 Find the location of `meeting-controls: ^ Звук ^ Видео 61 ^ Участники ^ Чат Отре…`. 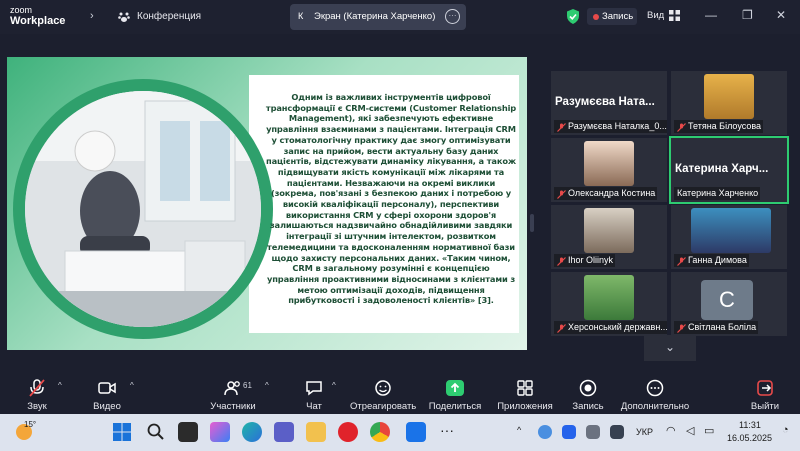

meeting-controls: ^ Звук ^ Видео 61 ^ Участники ^ Чат Отре… is located at coordinates (400, 393).